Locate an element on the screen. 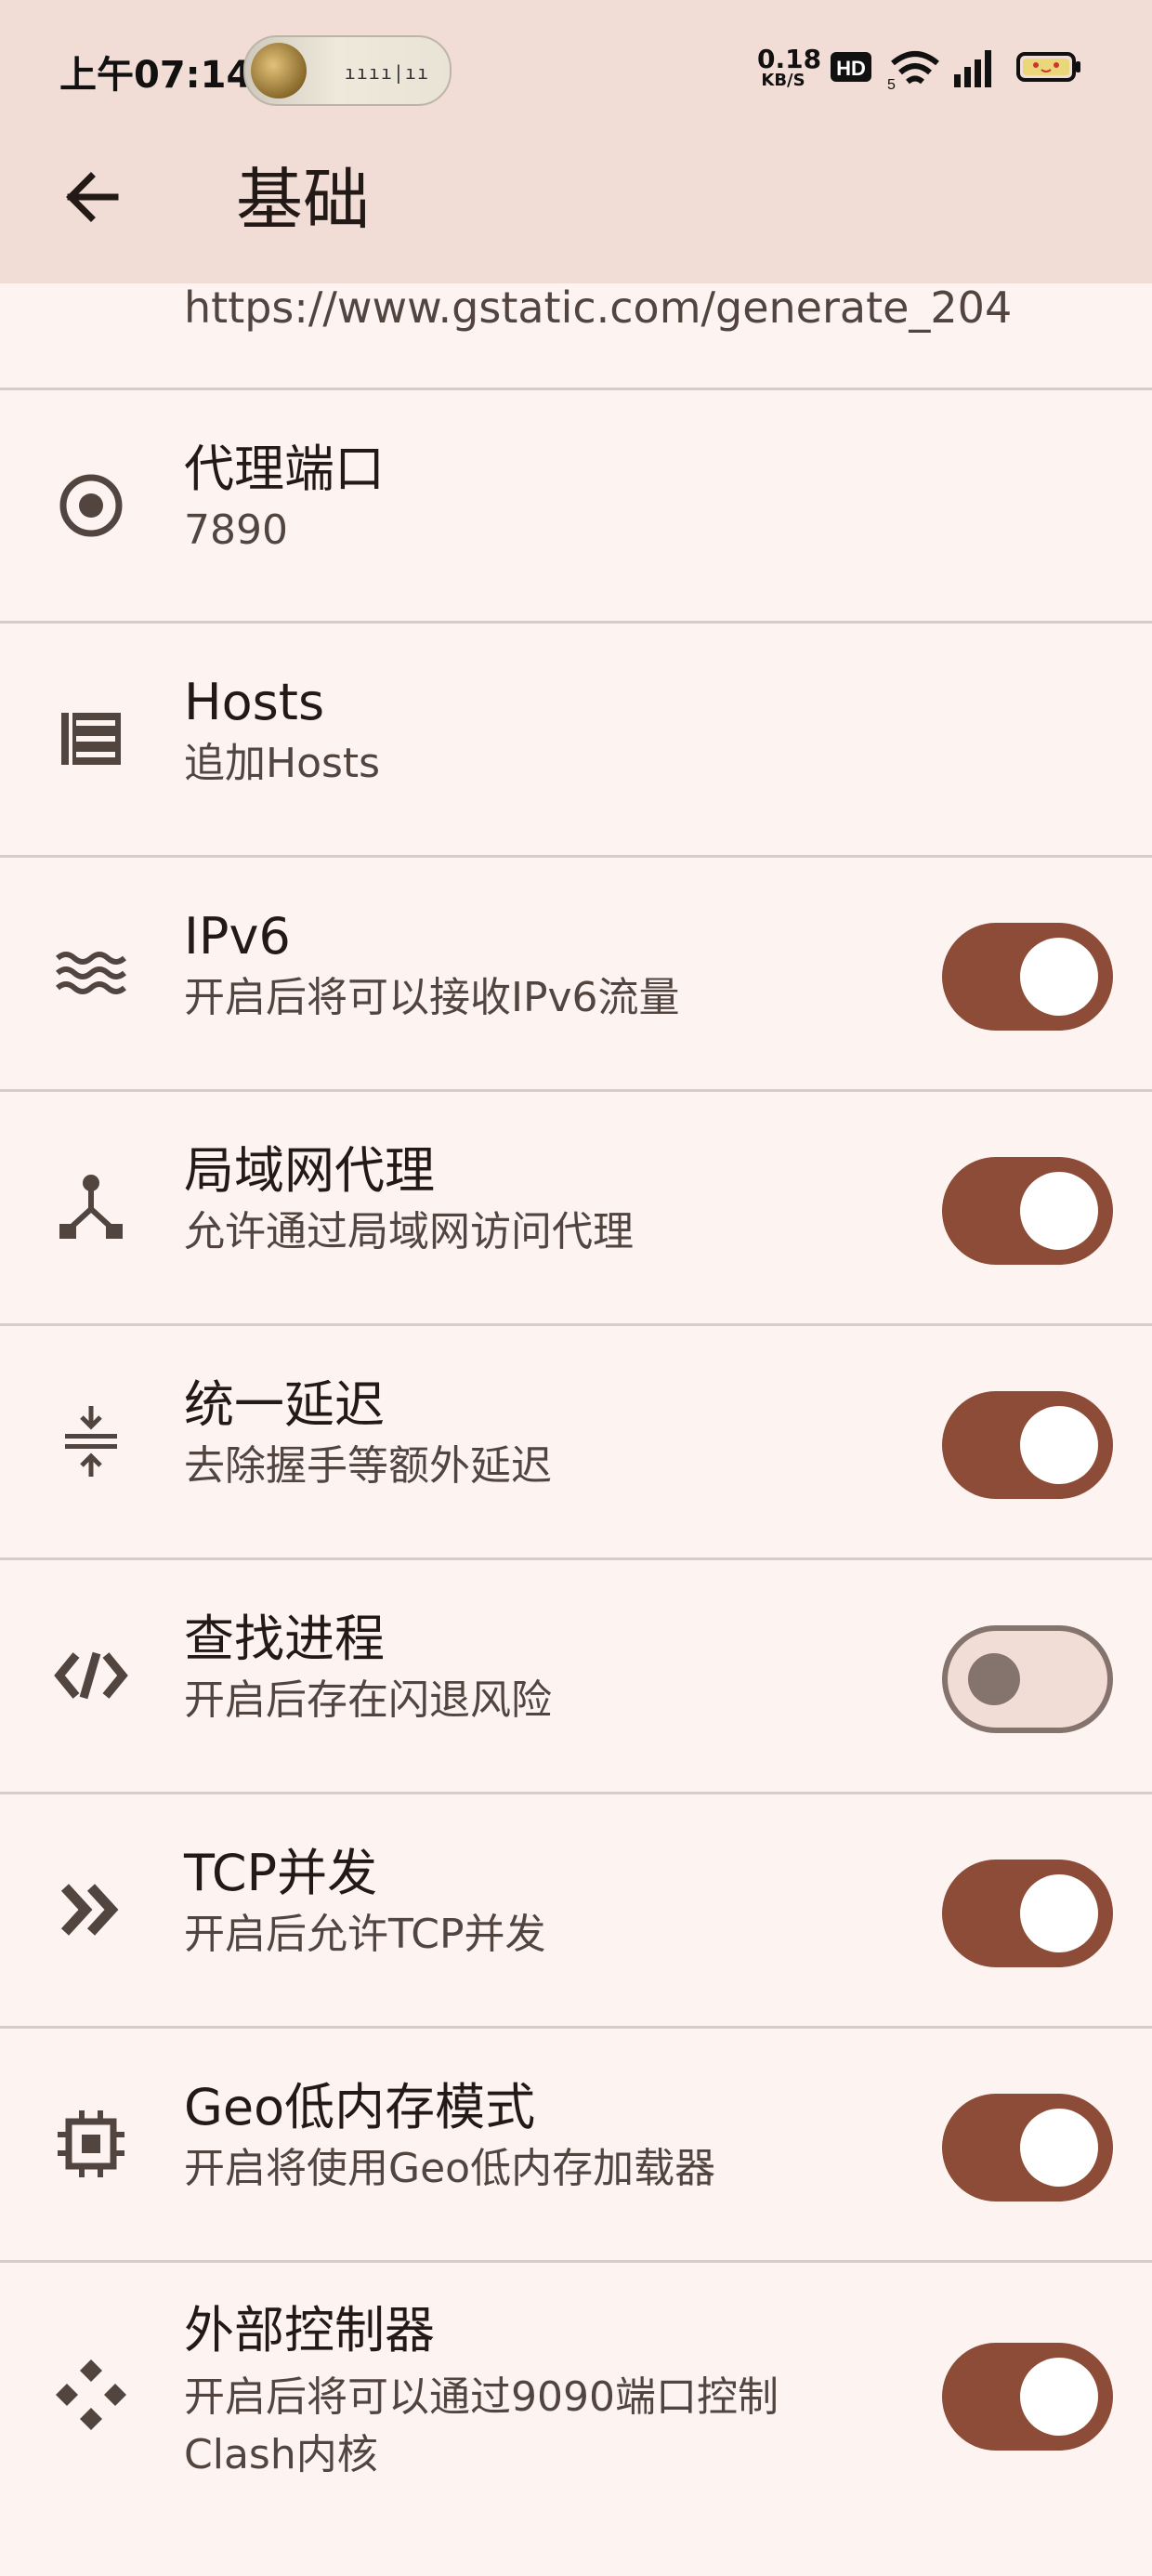 The width and height of the screenshot is (1152, 2576). list-item-find-process: 查找进程 开启后存在闪退风险 is located at coordinates (576, 1676).